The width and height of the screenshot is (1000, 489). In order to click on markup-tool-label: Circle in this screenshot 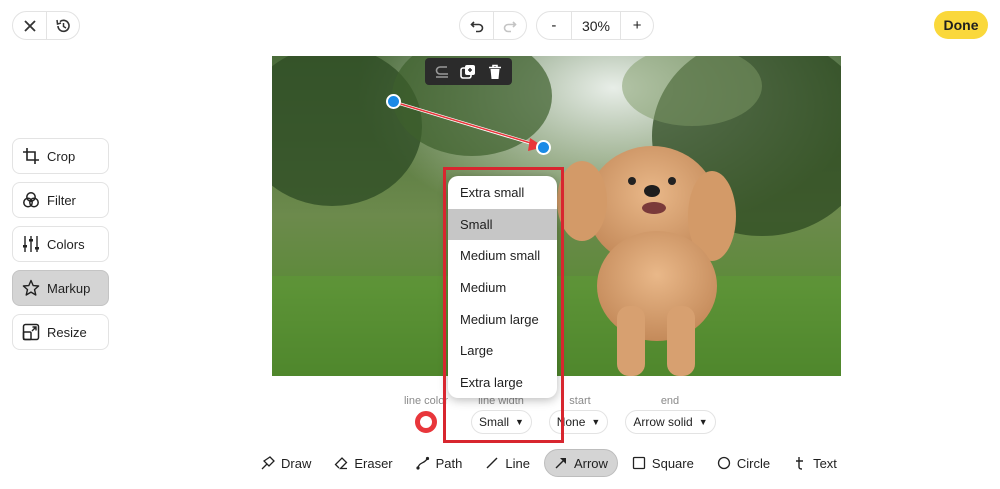, I will do `click(753, 463)`.